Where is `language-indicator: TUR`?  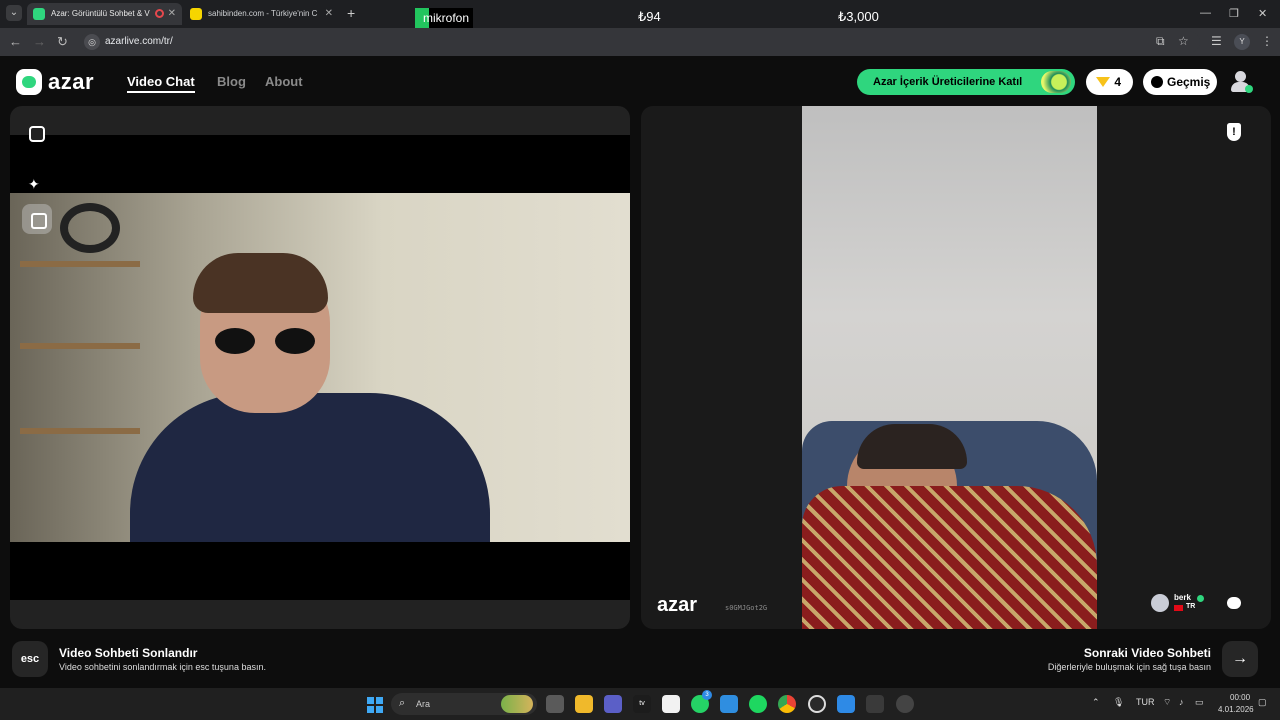
language-indicator: TUR is located at coordinates (1145, 702).